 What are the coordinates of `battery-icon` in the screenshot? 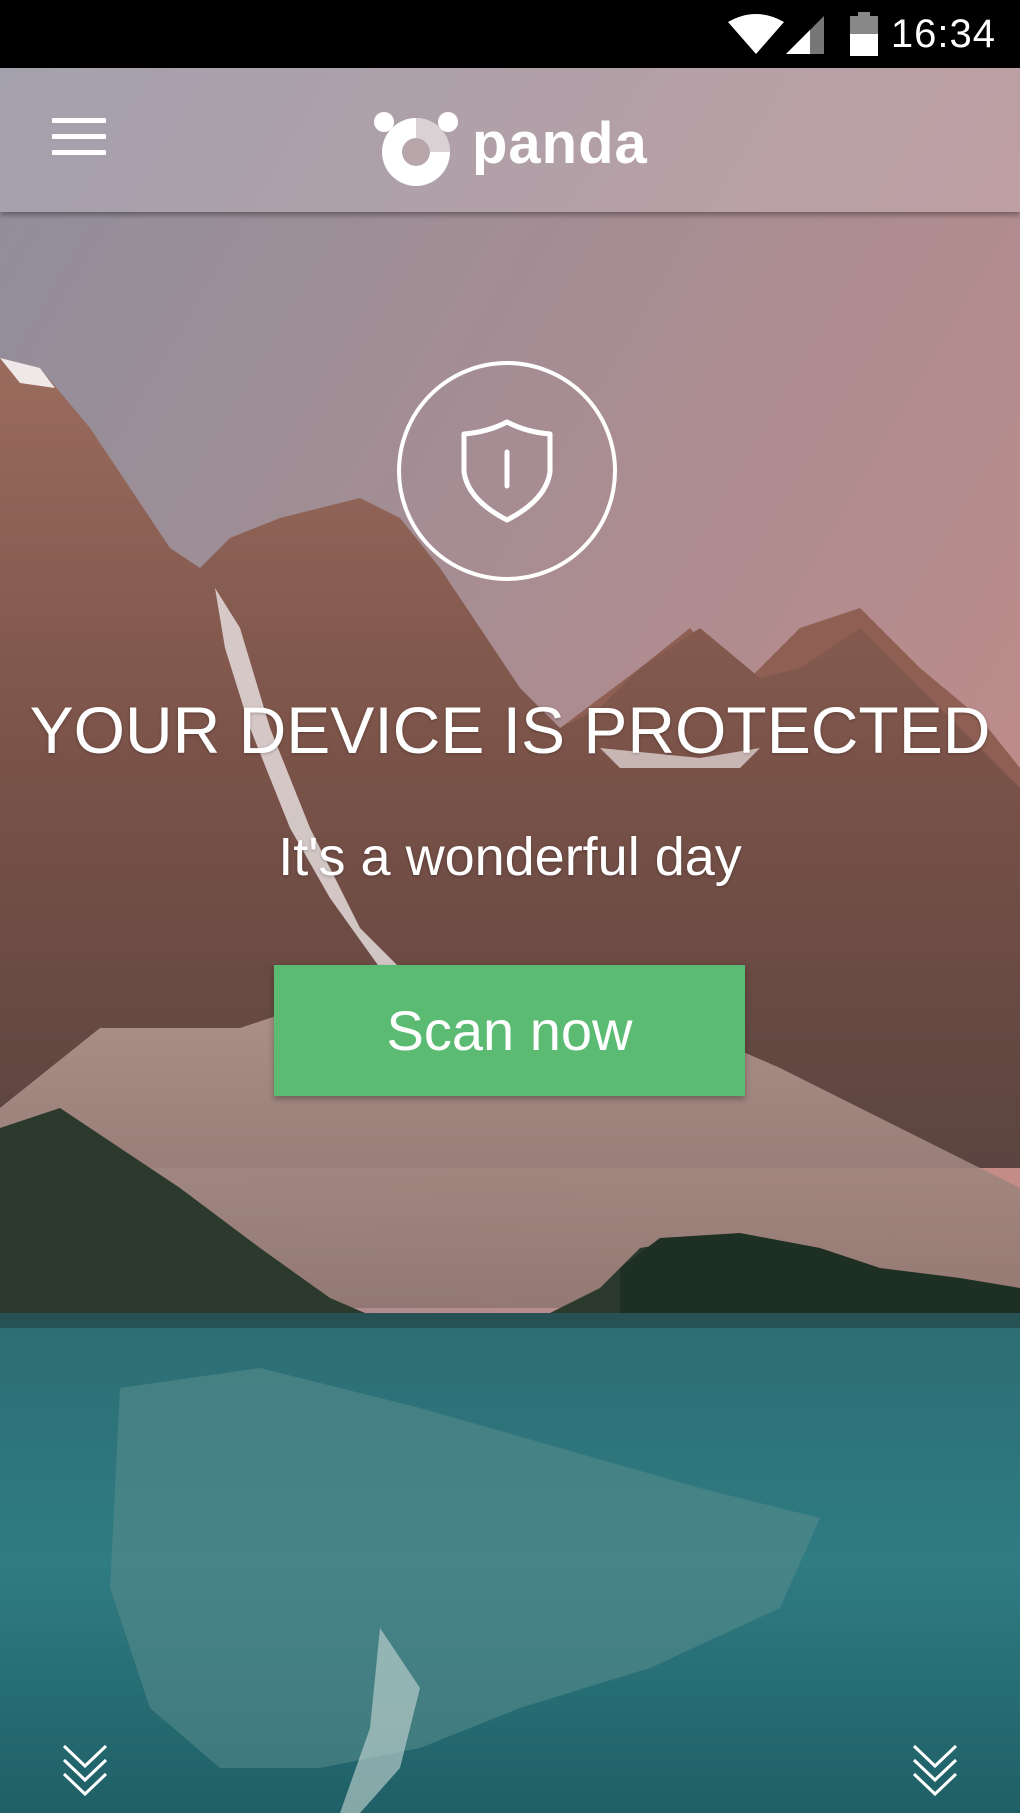 It's located at (864, 34).